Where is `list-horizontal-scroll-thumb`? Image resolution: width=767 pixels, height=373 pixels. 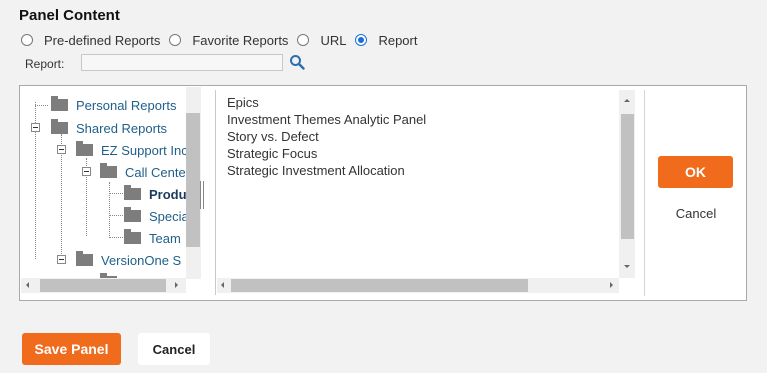
list-horizontal-scroll-thumb is located at coordinates (379, 285).